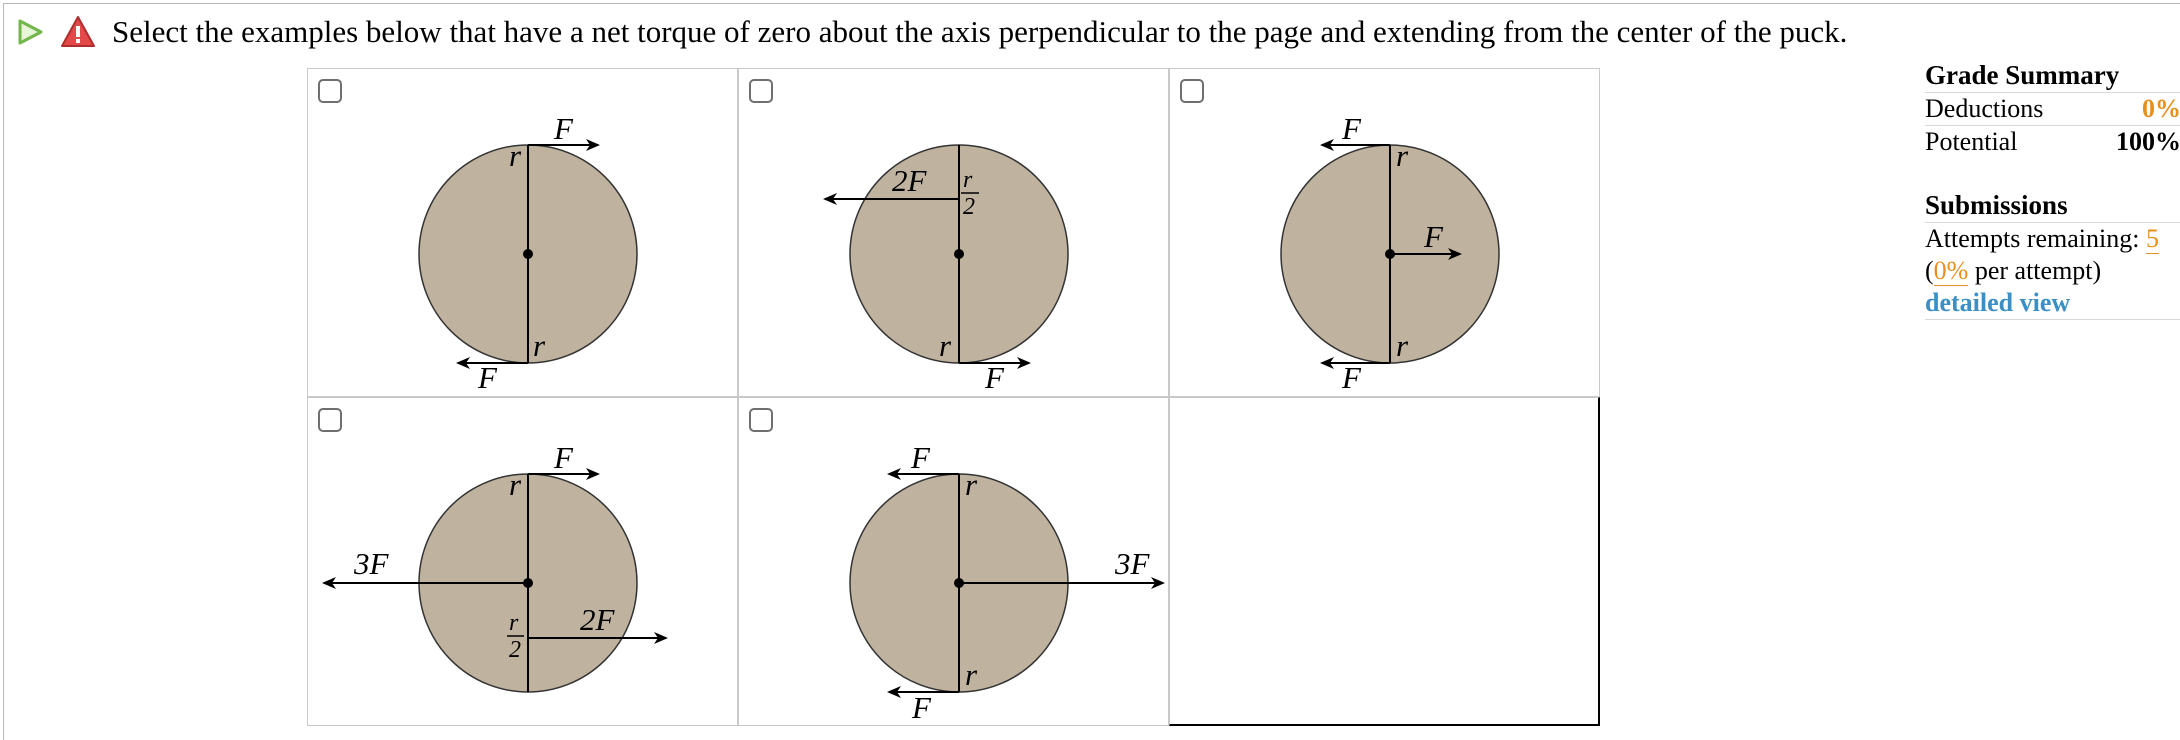 Image resolution: width=2180 pixels, height=740 pixels. Describe the element at coordinates (2152, 239) in the screenshot. I see `attempts-value: 5` at that location.